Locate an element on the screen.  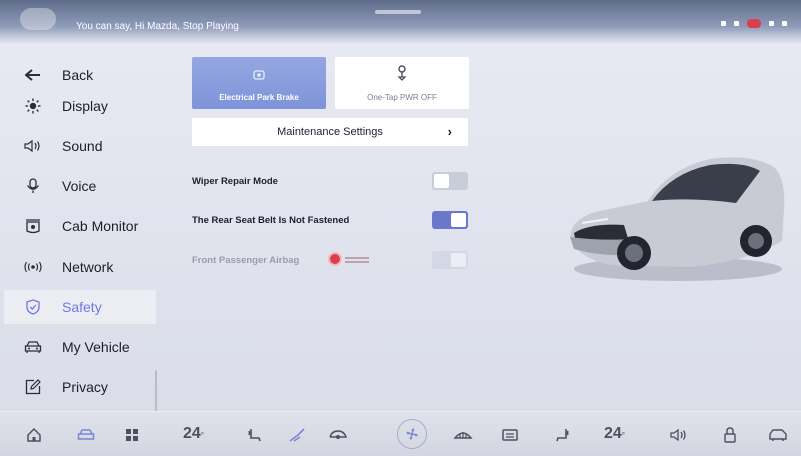
voice-hint-text: You can say, Hi Mazda, Stop Playing is located at coordinates (157, 26).